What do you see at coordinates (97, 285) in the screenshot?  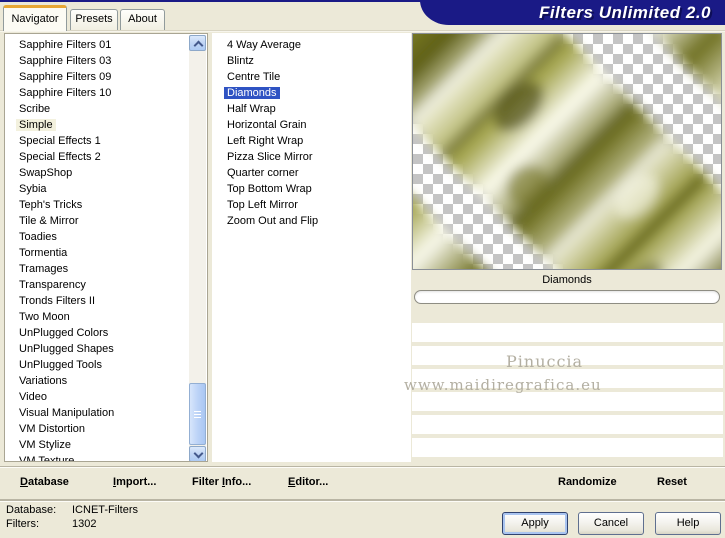 I see `category-item: Transparency` at bounding box center [97, 285].